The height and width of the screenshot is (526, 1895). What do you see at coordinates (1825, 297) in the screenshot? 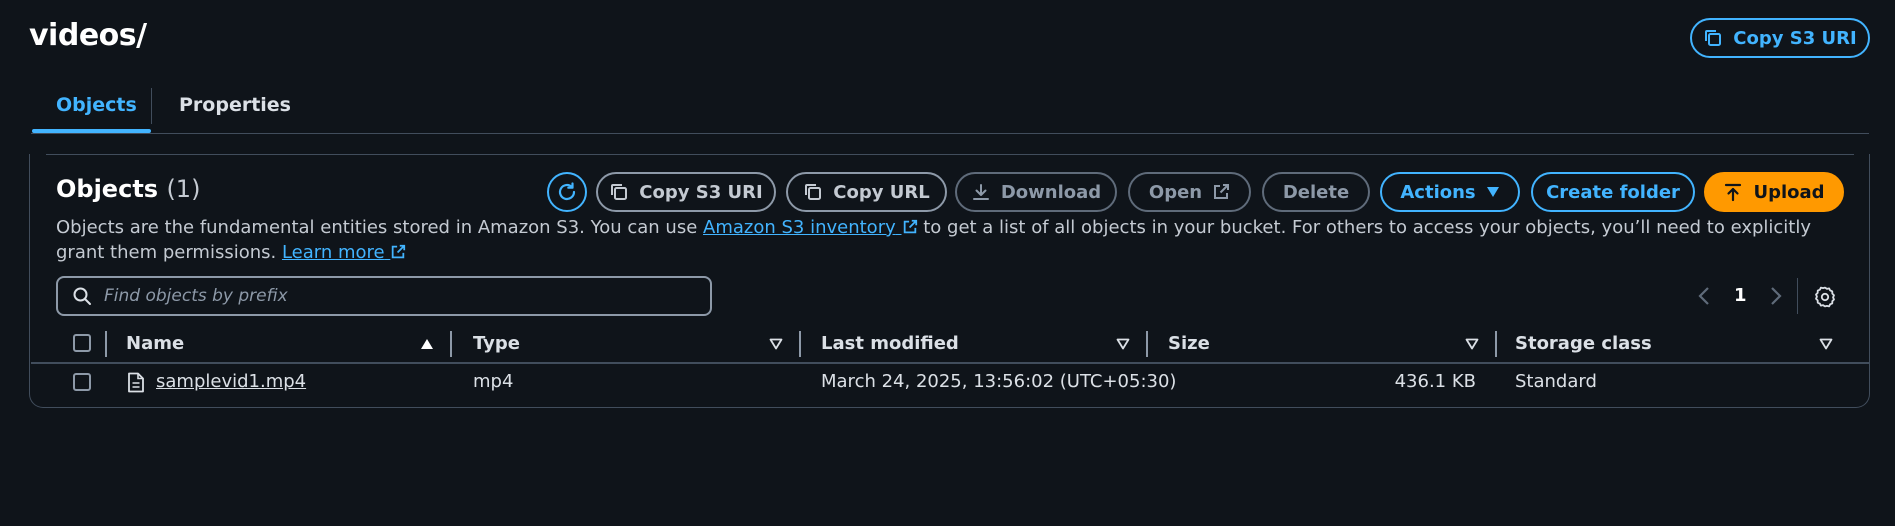
I see `gear-icon` at bounding box center [1825, 297].